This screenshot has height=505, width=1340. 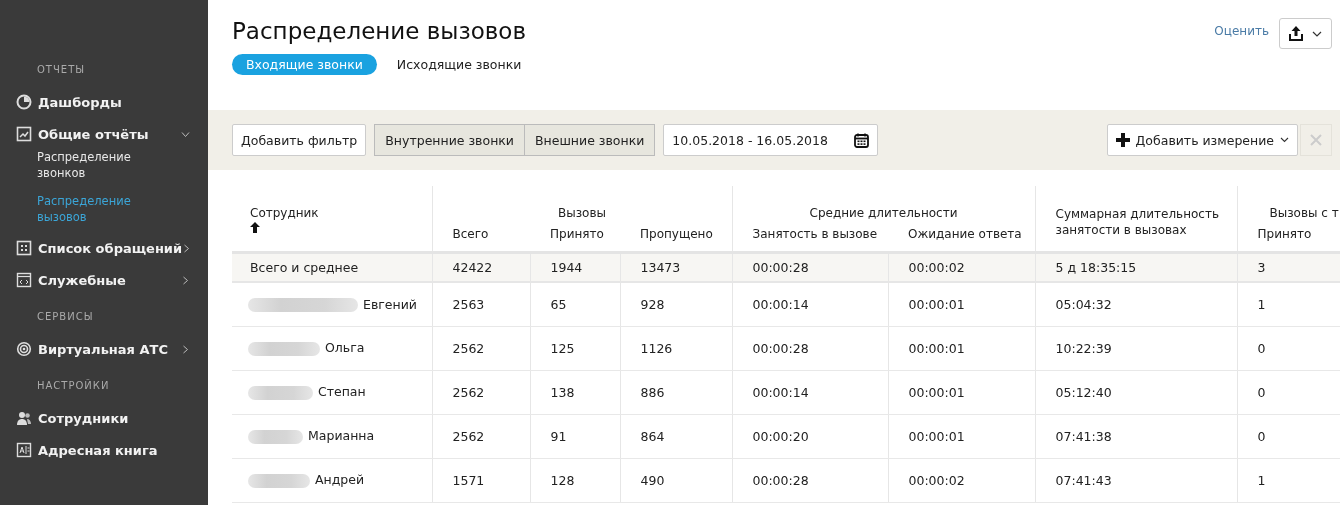 I want to click on grid-icon, so click(x=24, y=248).